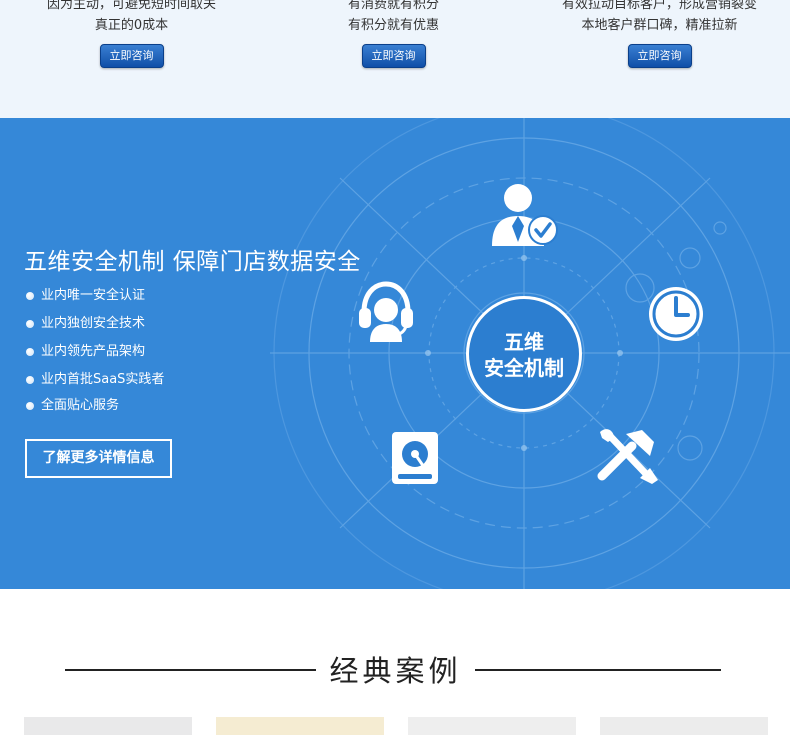  What do you see at coordinates (525, 215) in the screenshot?
I see `user-check-icon` at bounding box center [525, 215].